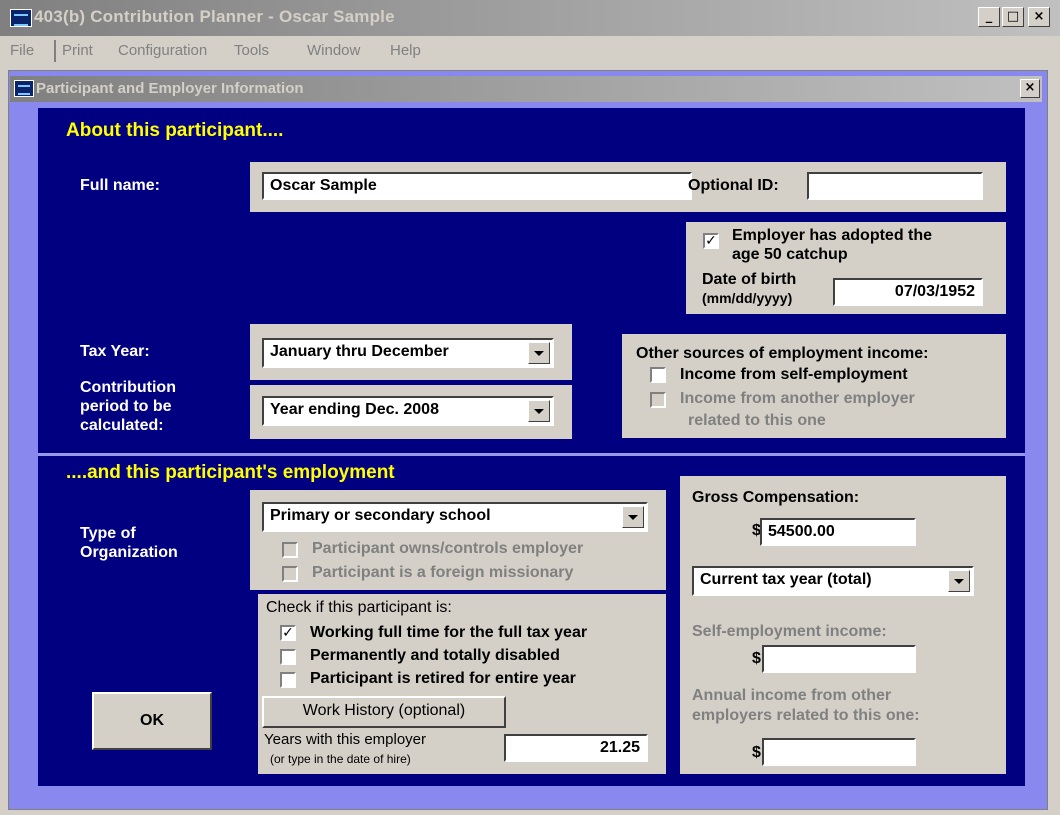 This screenshot has width=1060, height=815. I want to click on maximize-button: □, so click(1013, 17).